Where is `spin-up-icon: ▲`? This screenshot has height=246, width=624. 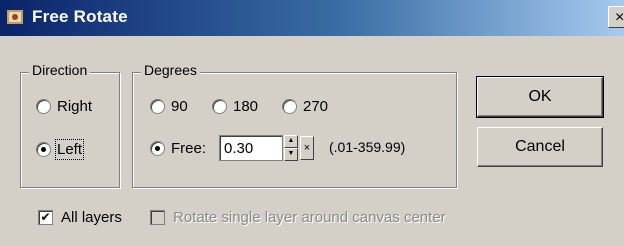 spin-up-icon: ▲ is located at coordinates (291, 141).